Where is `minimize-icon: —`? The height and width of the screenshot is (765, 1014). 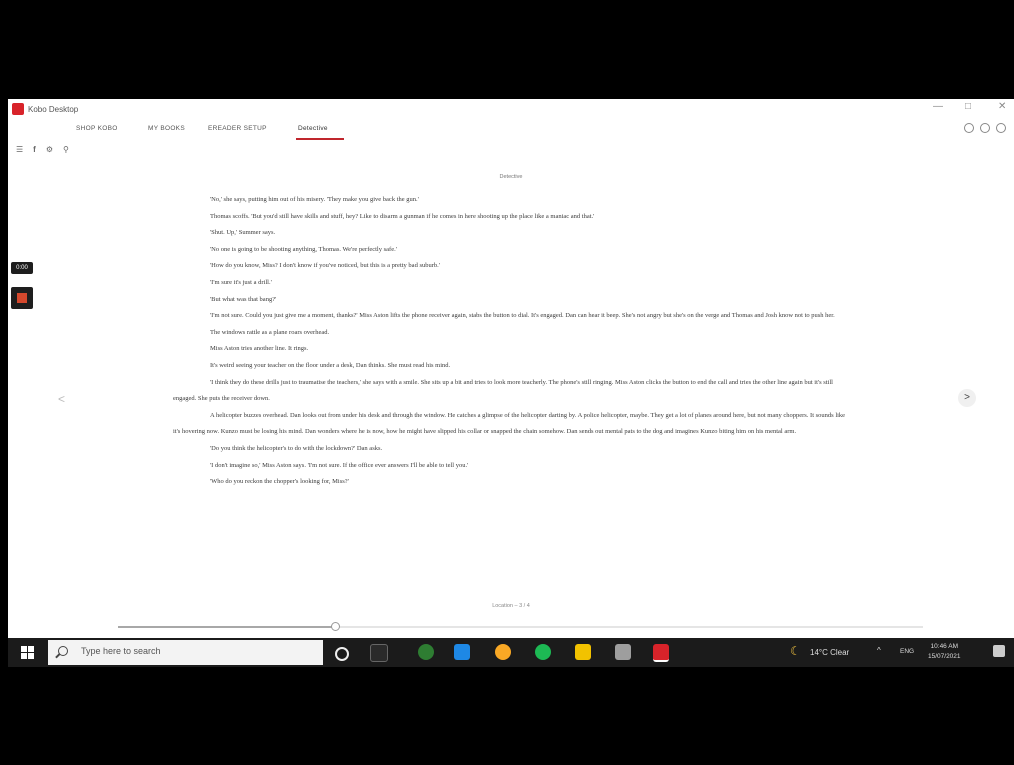
minimize-icon: — is located at coordinates (938, 106).